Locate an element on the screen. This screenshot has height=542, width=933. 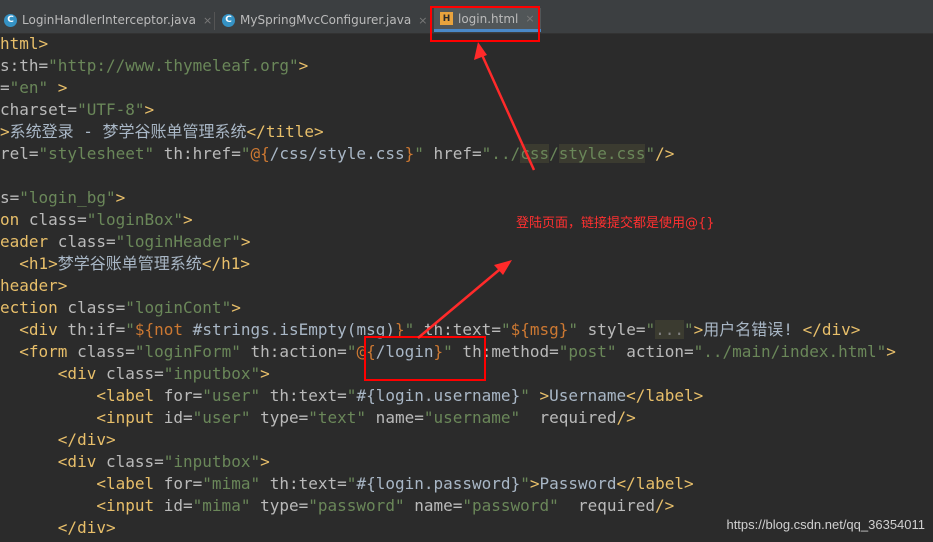
watermark: https://blog.csdn.net/qq_36354011 is located at coordinates (825, 524).